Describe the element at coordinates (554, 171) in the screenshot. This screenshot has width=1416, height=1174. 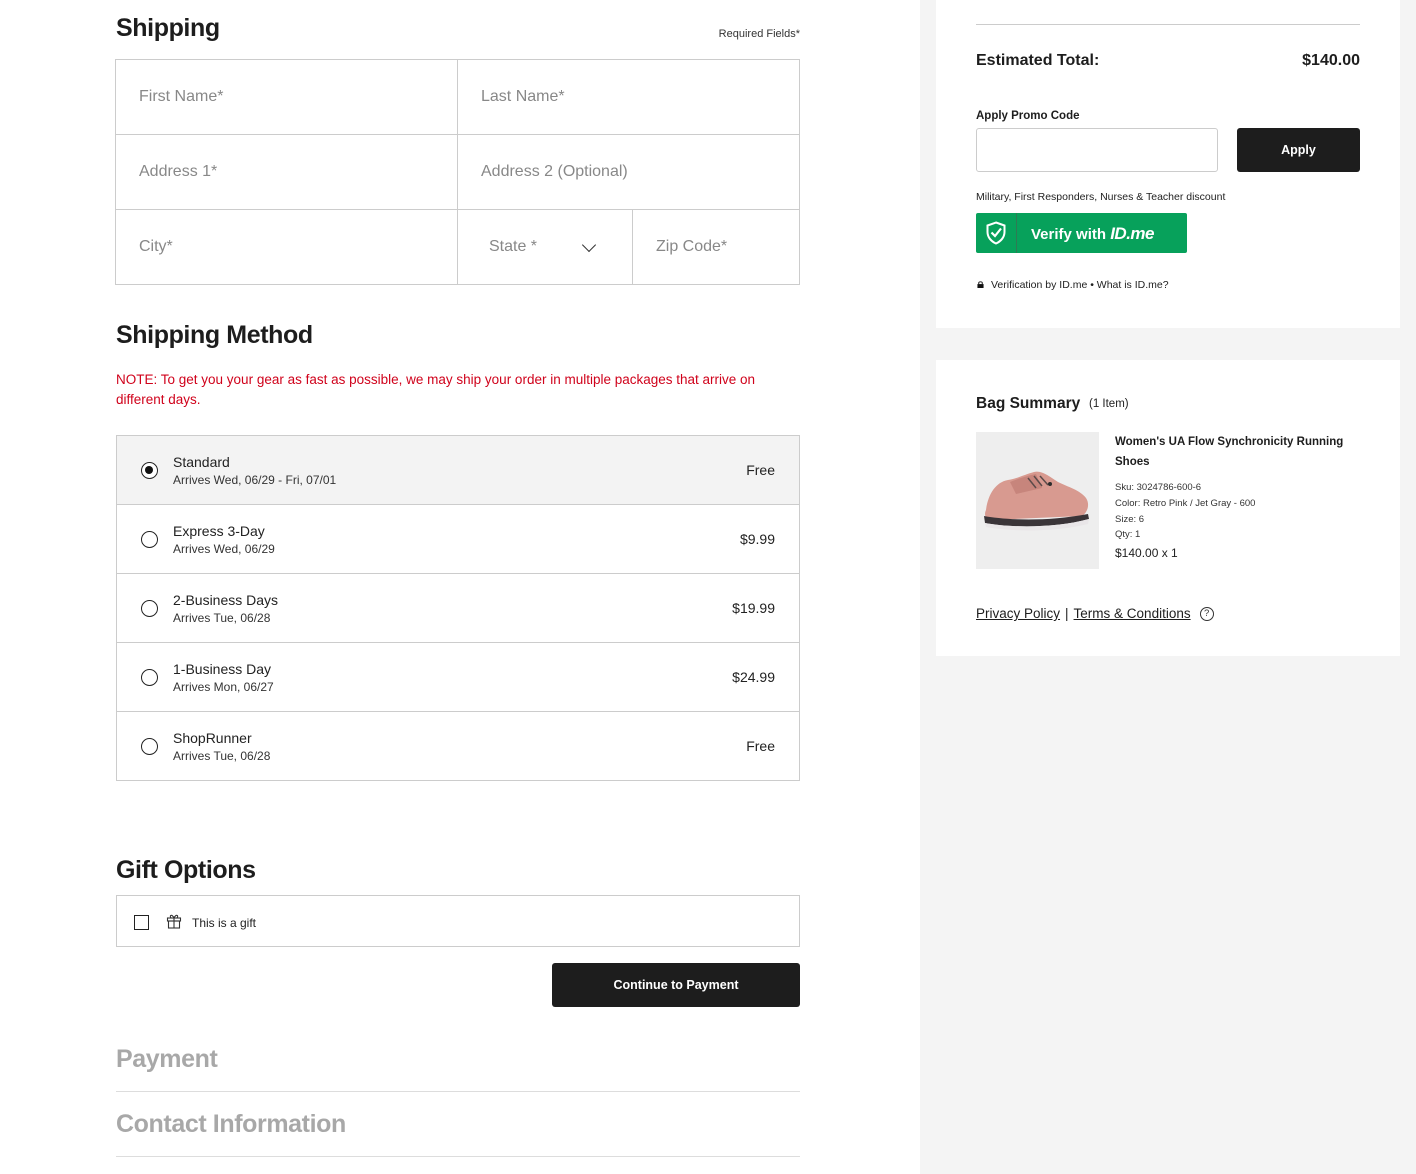
I see `address2-placeholder: Address 2 (Optional)` at that location.